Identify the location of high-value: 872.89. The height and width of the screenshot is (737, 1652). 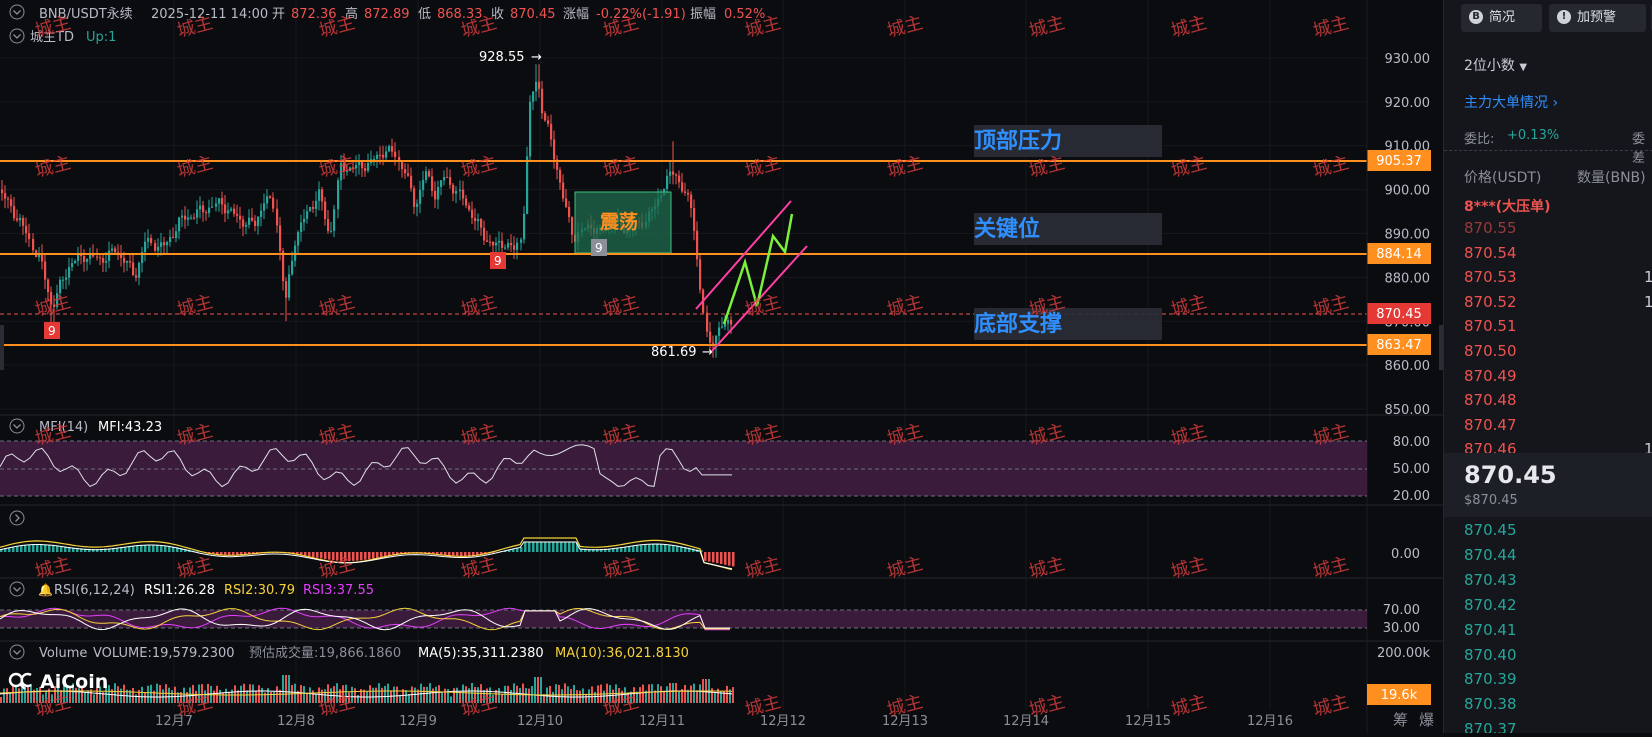
(387, 14).